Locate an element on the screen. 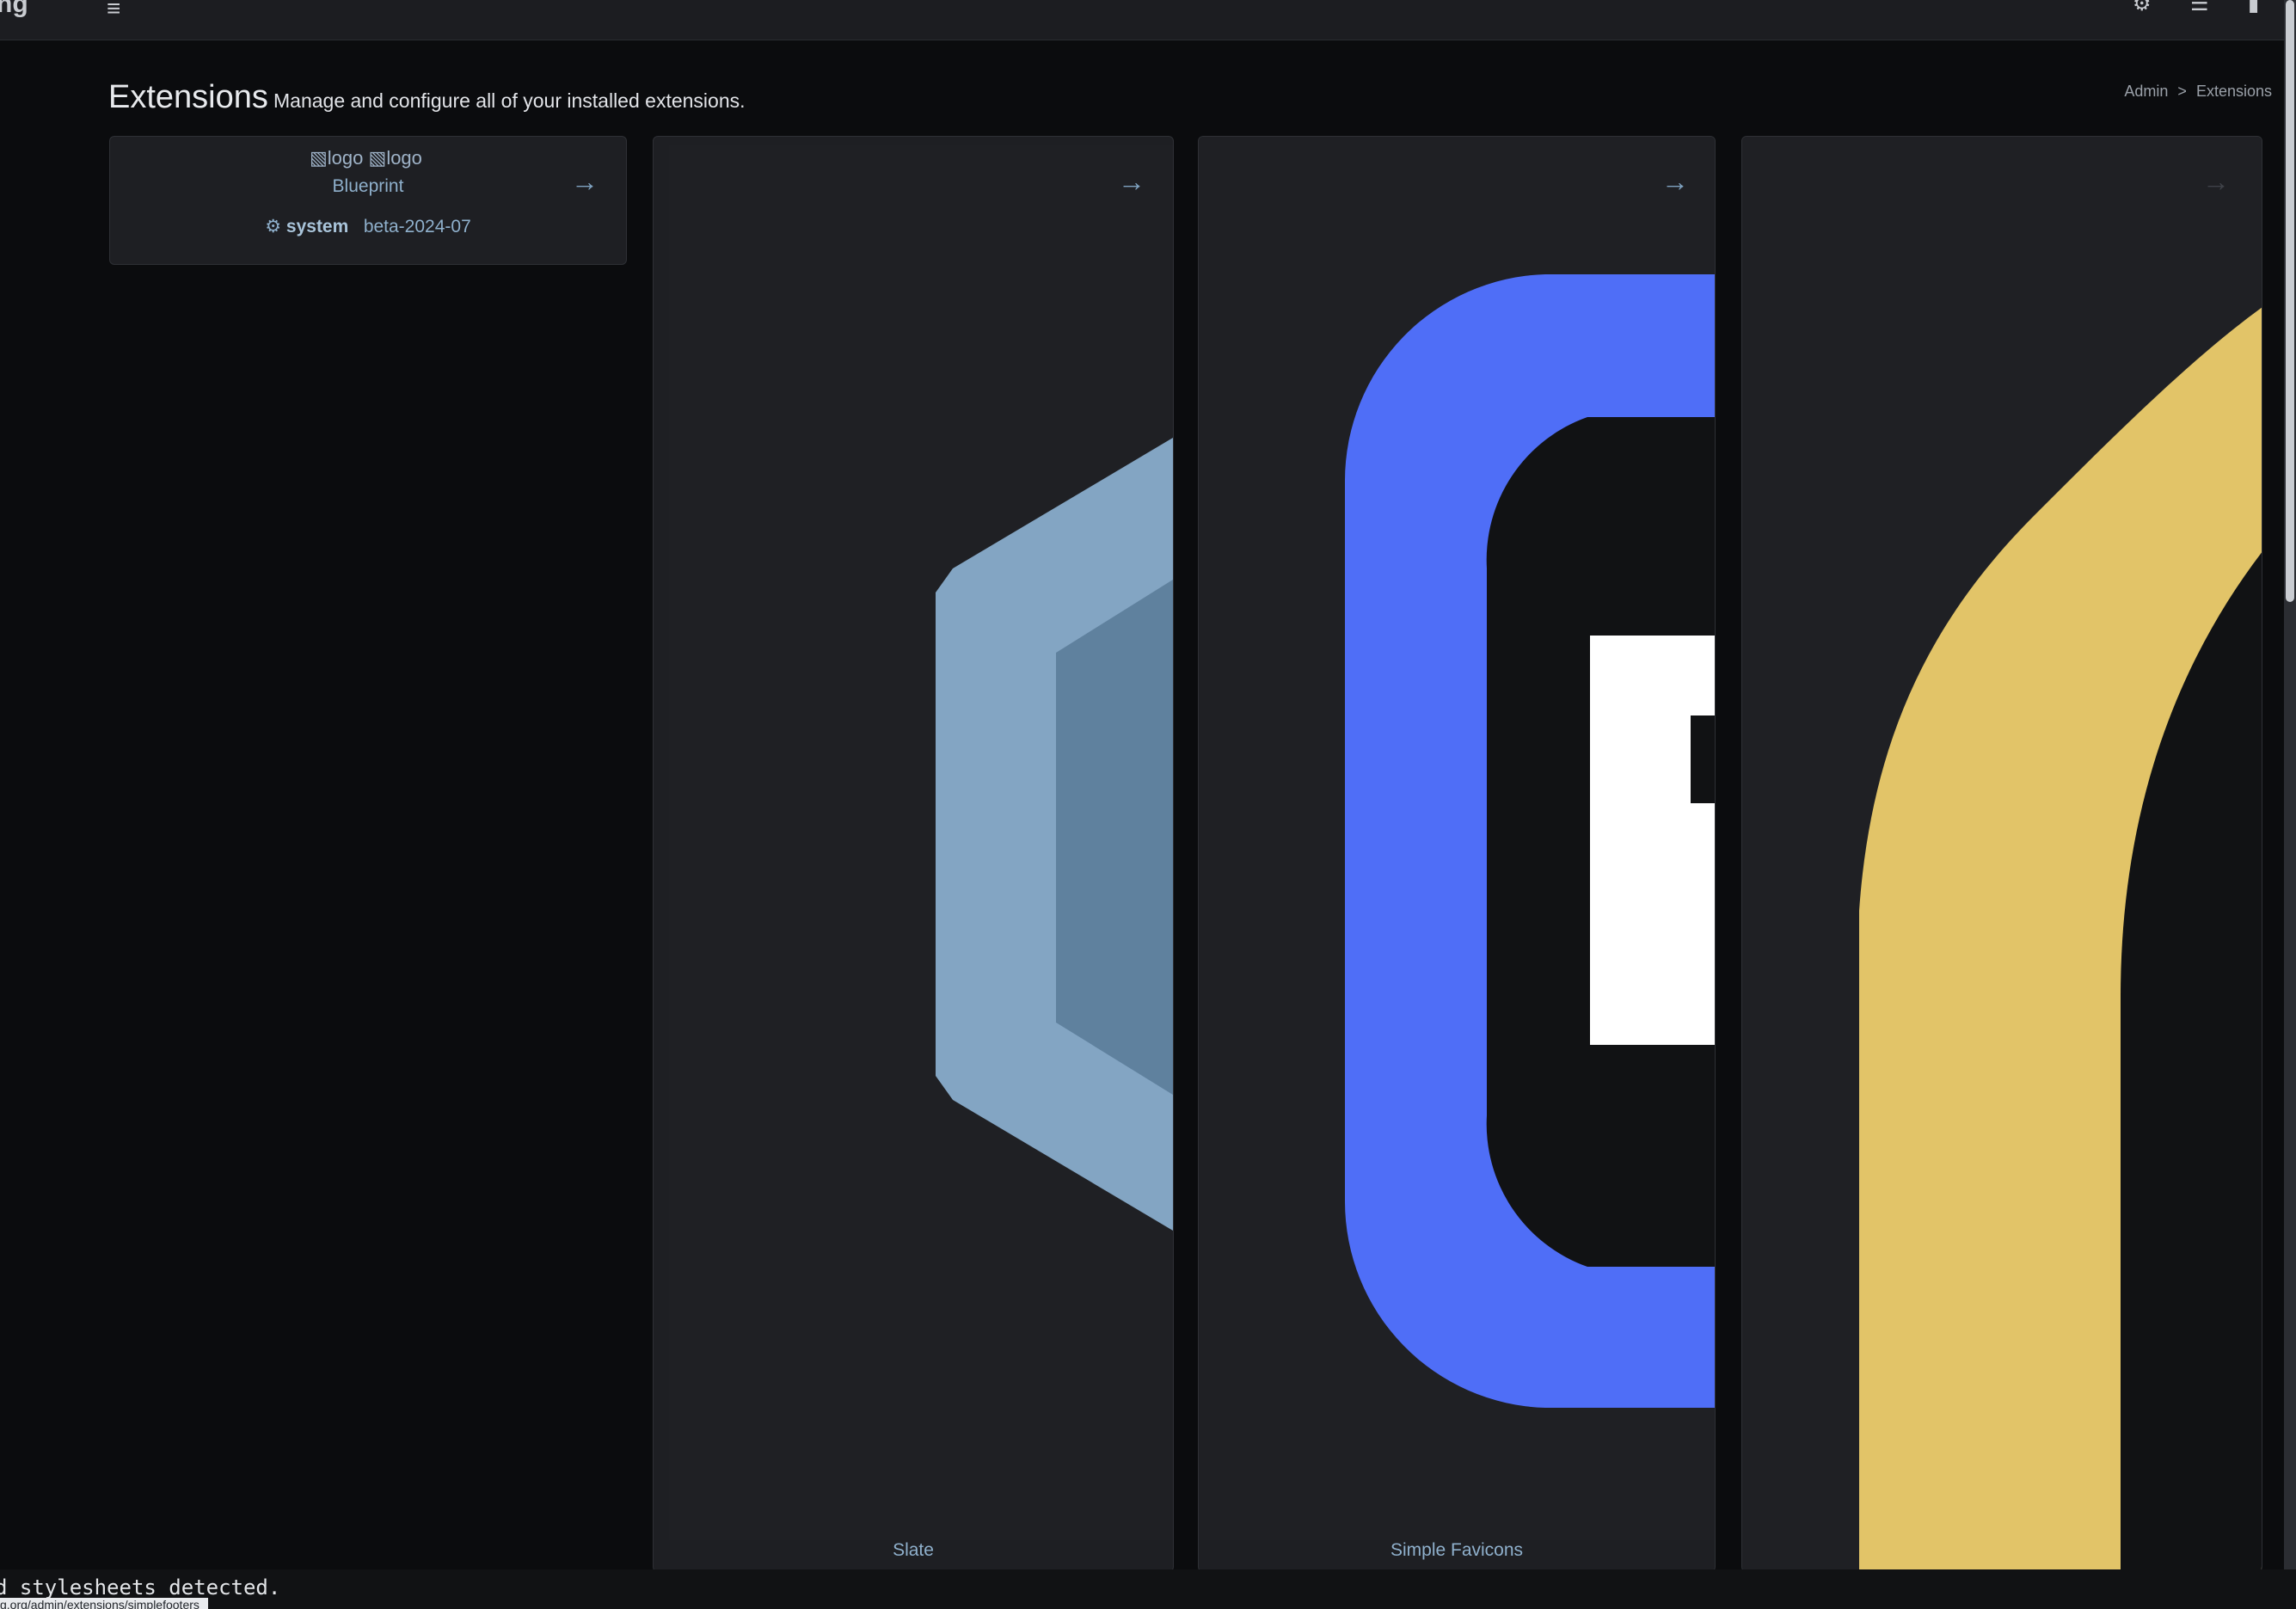 The width and height of the screenshot is (2296, 1609). favicon-logo-icon is located at coordinates (1530, 841).